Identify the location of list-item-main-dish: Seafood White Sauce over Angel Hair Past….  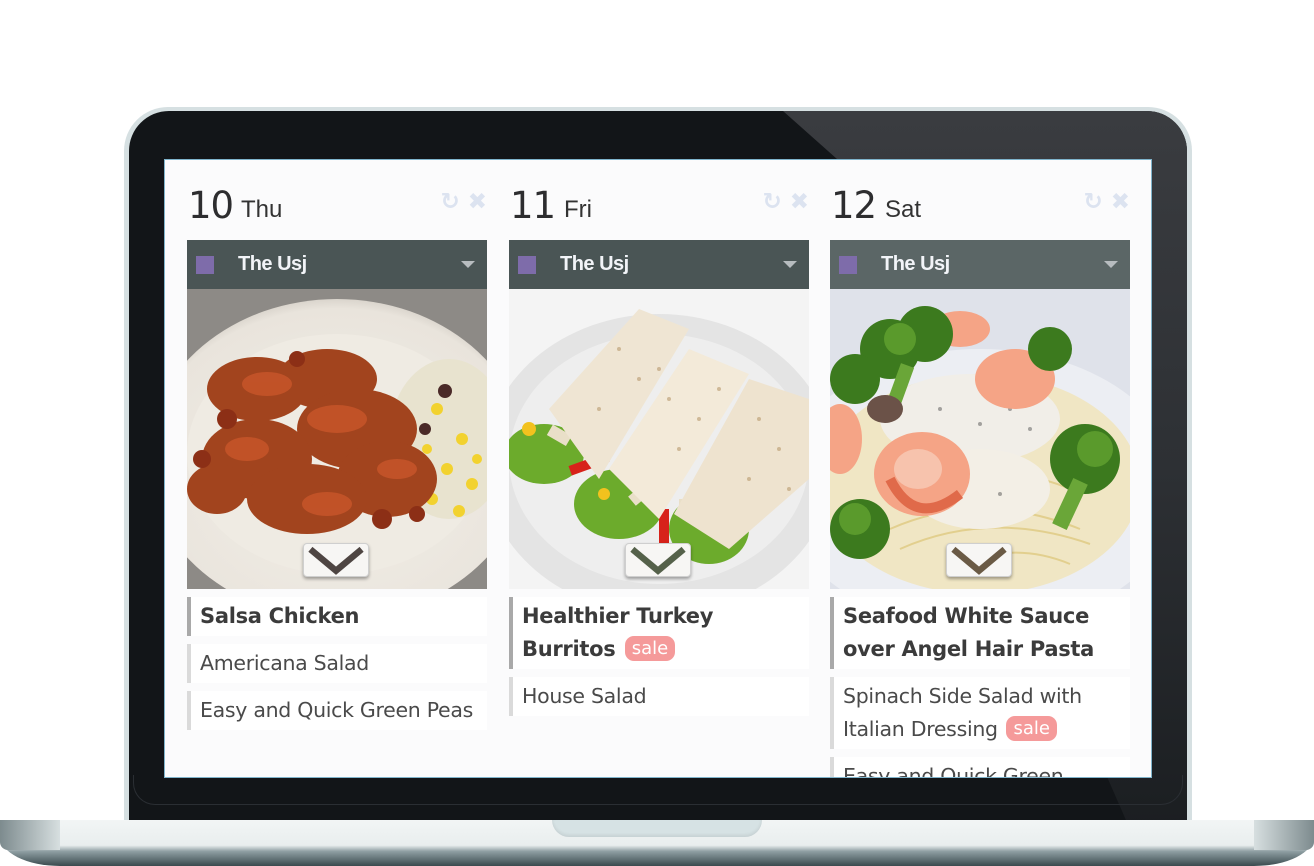
(980, 633).